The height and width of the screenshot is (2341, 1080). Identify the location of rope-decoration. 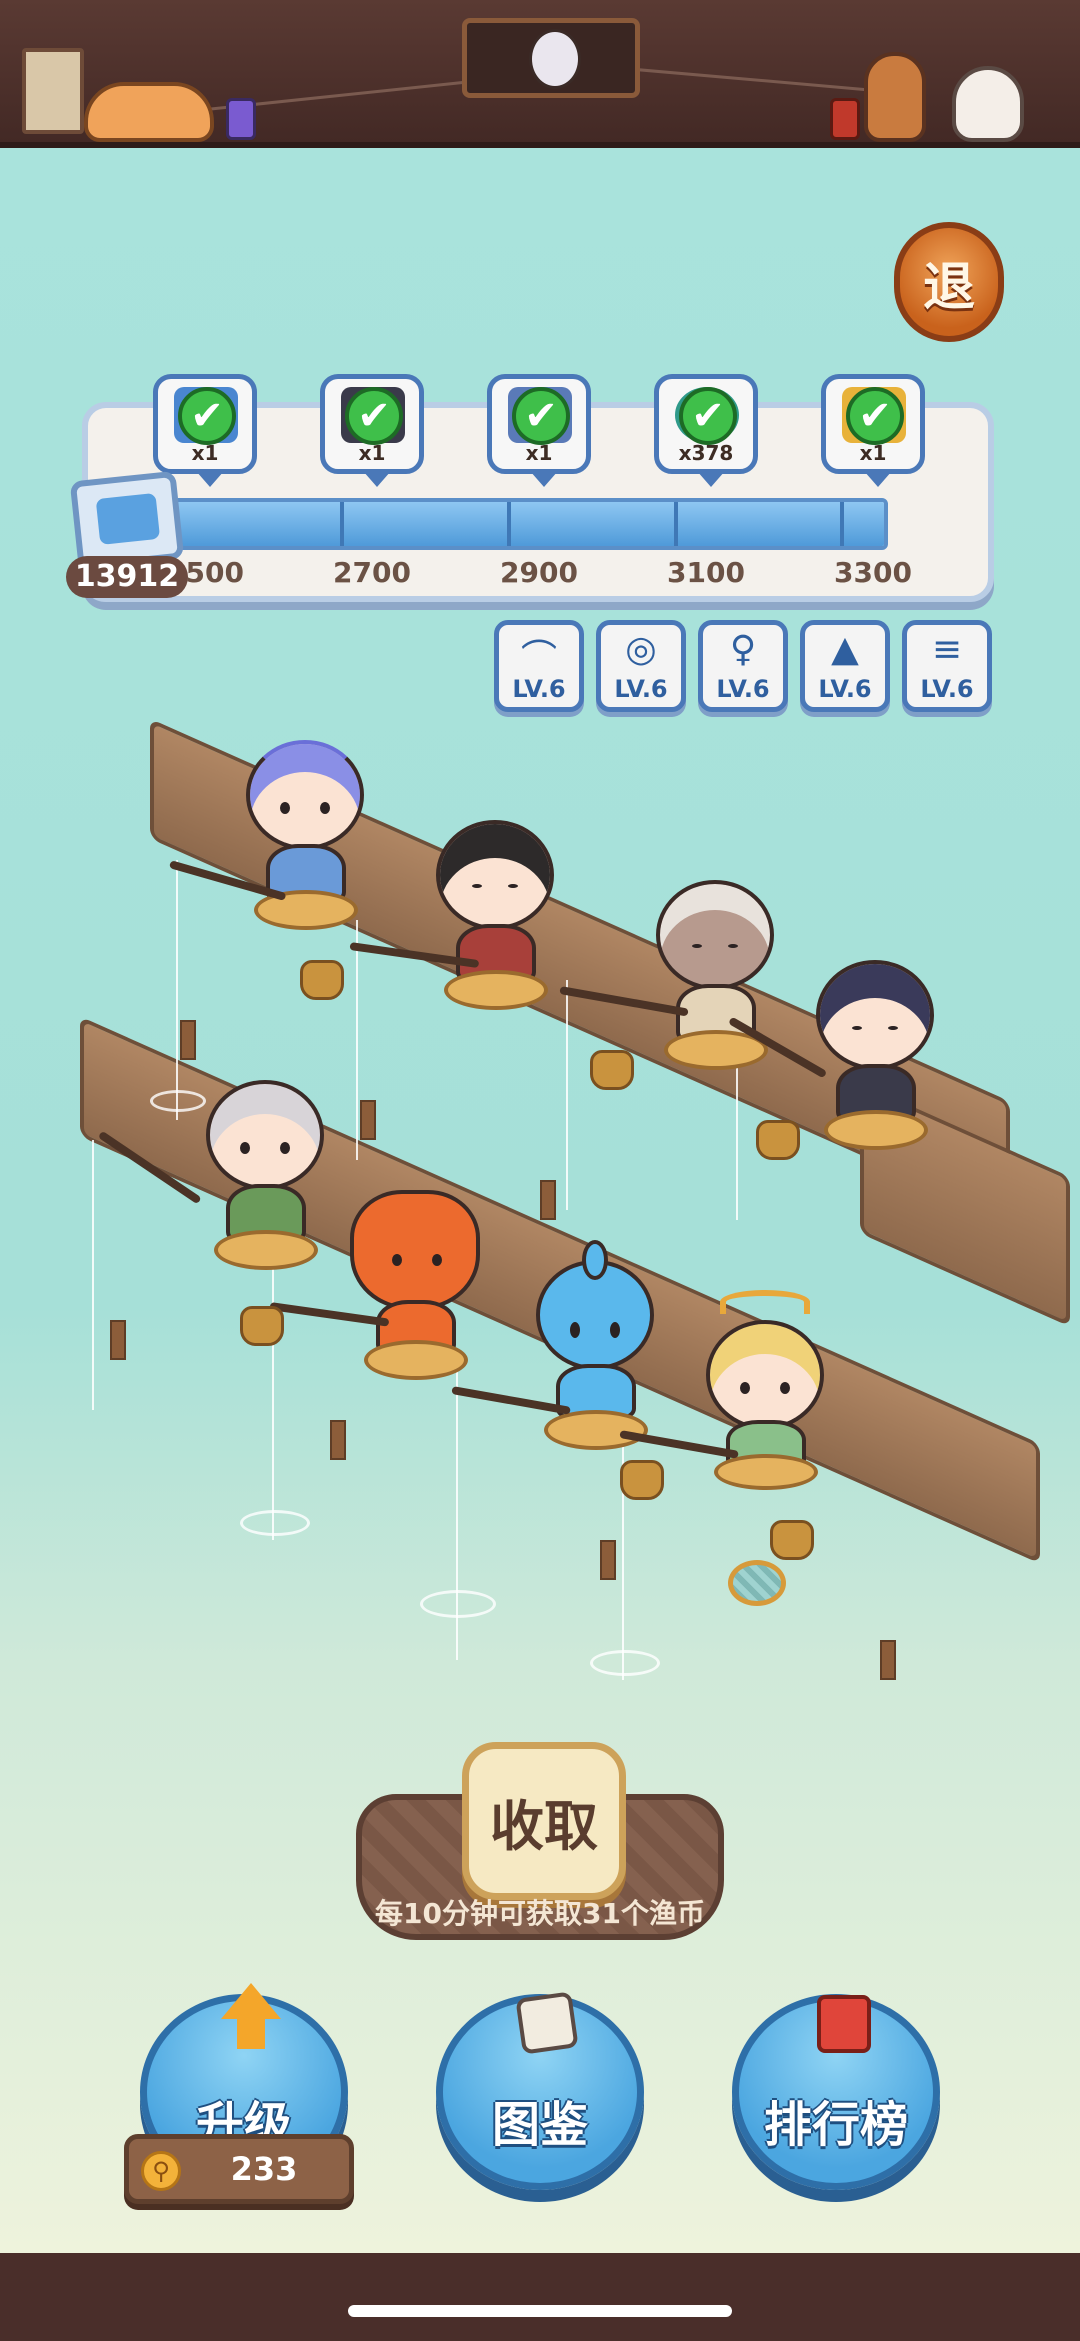
(750, 79).